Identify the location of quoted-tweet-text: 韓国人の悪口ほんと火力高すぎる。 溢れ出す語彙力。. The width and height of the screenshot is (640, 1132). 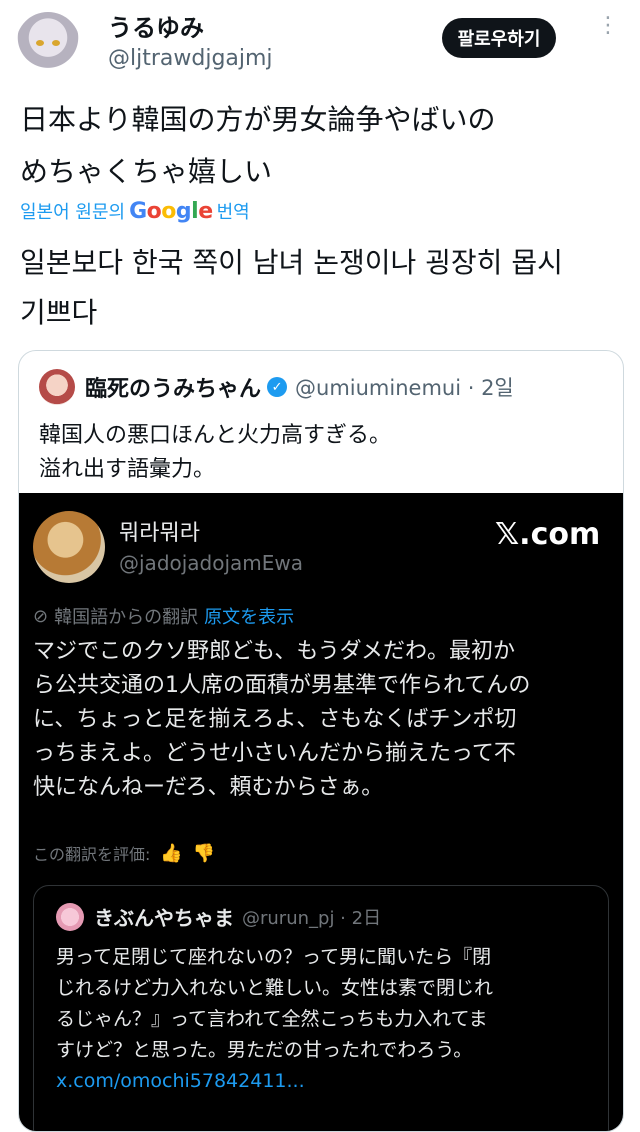
(319, 453).